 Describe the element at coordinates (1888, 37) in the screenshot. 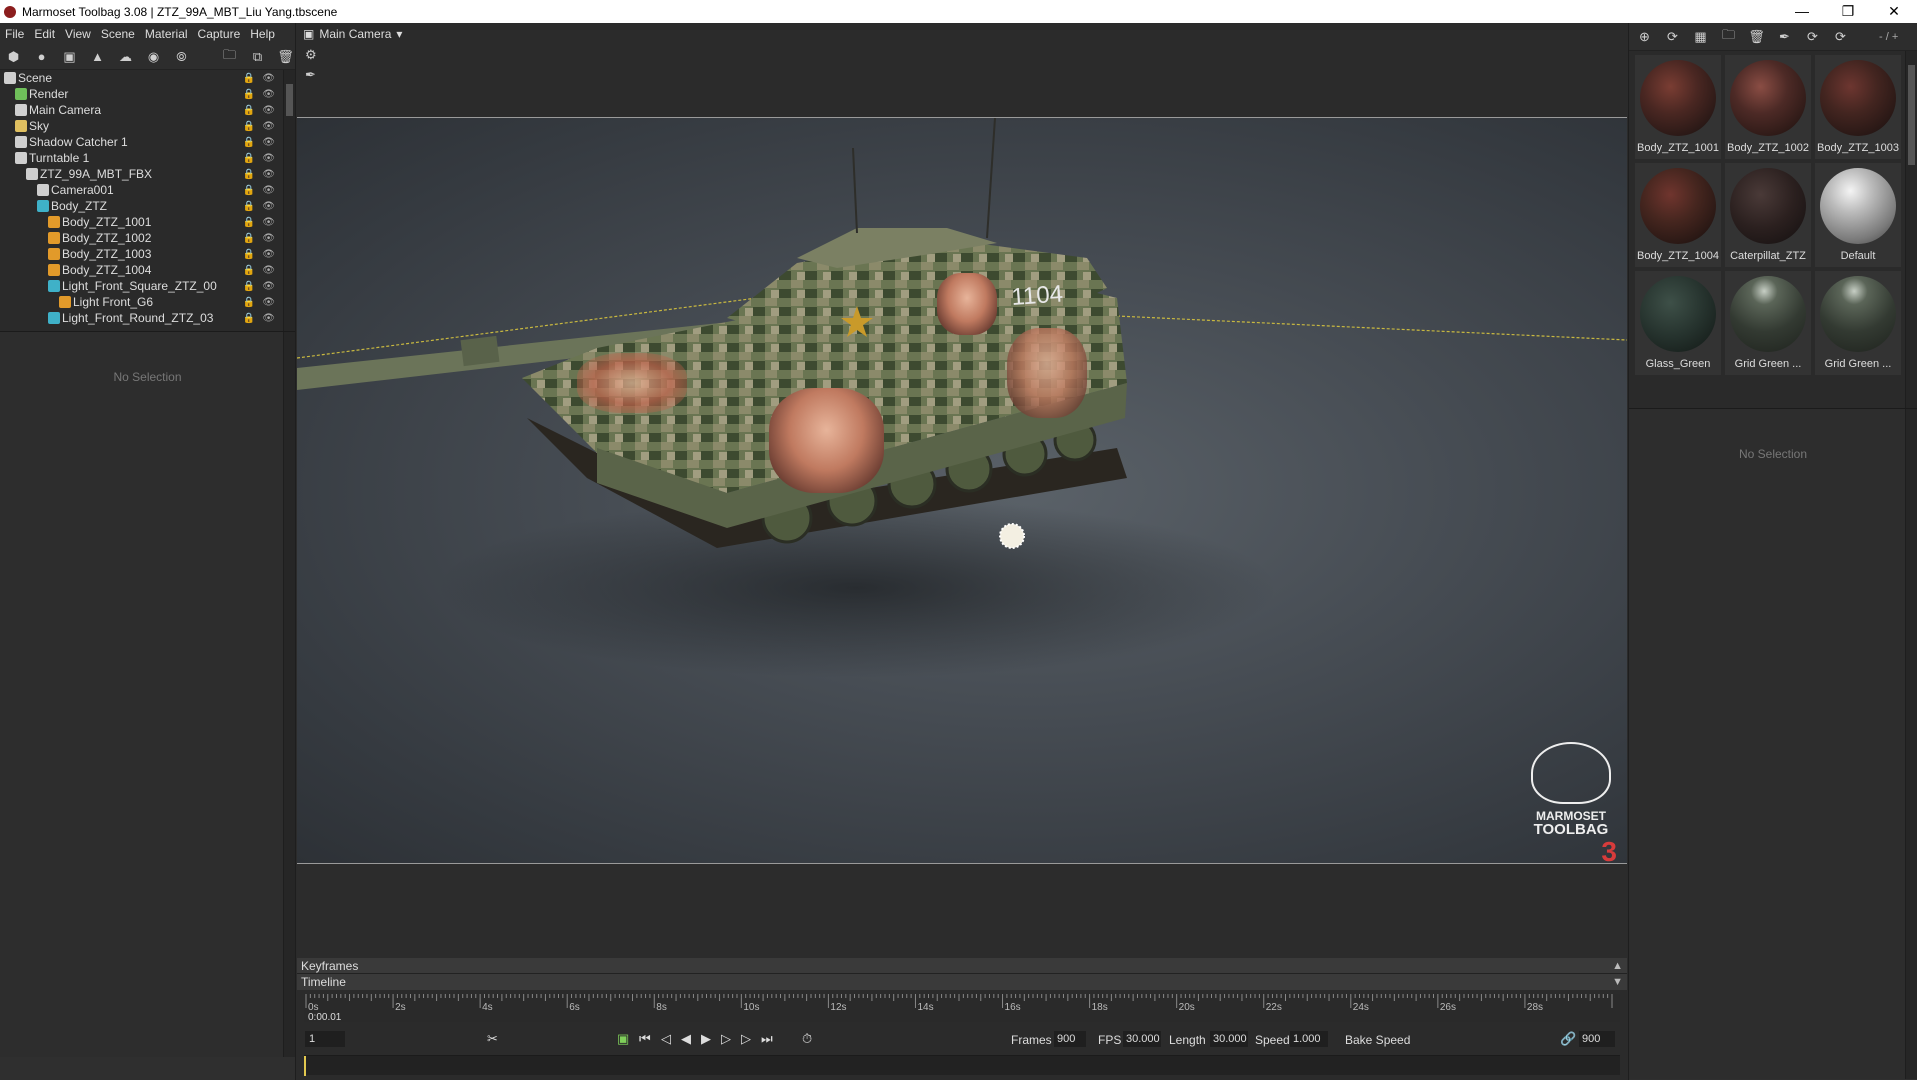

I see `material-counter: - / +` at that location.